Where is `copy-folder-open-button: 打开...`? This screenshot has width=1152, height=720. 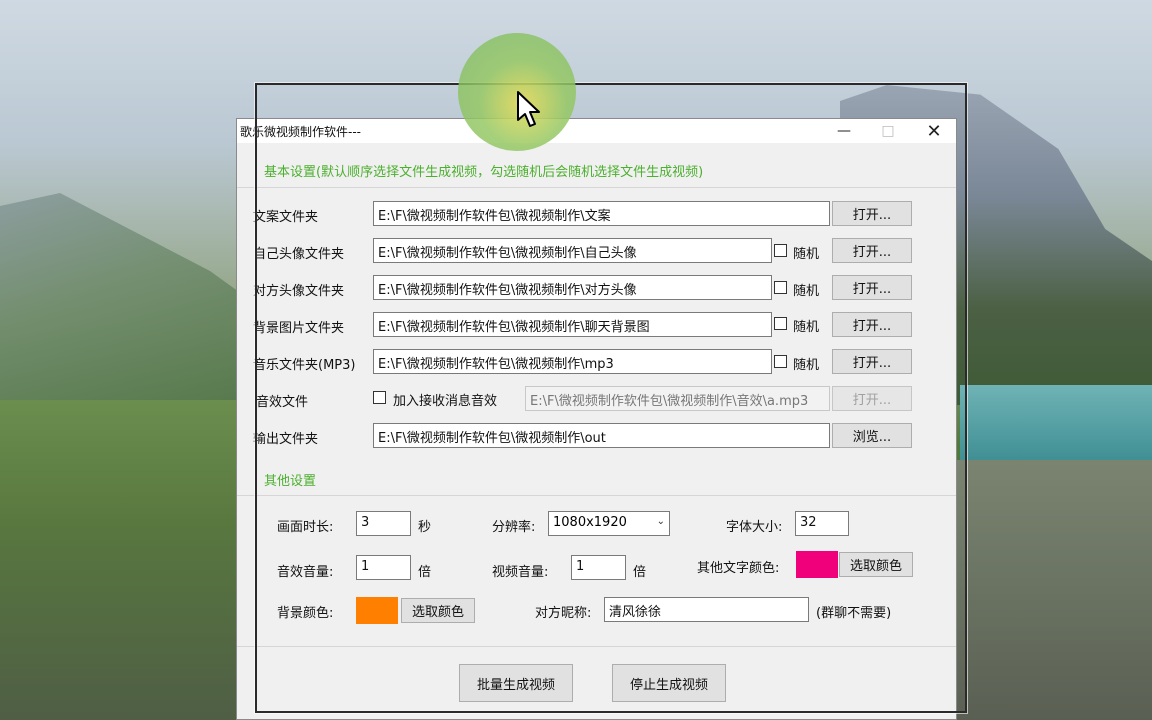 copy-folder-open-button: 打开... is located at coordinates (872, 213).